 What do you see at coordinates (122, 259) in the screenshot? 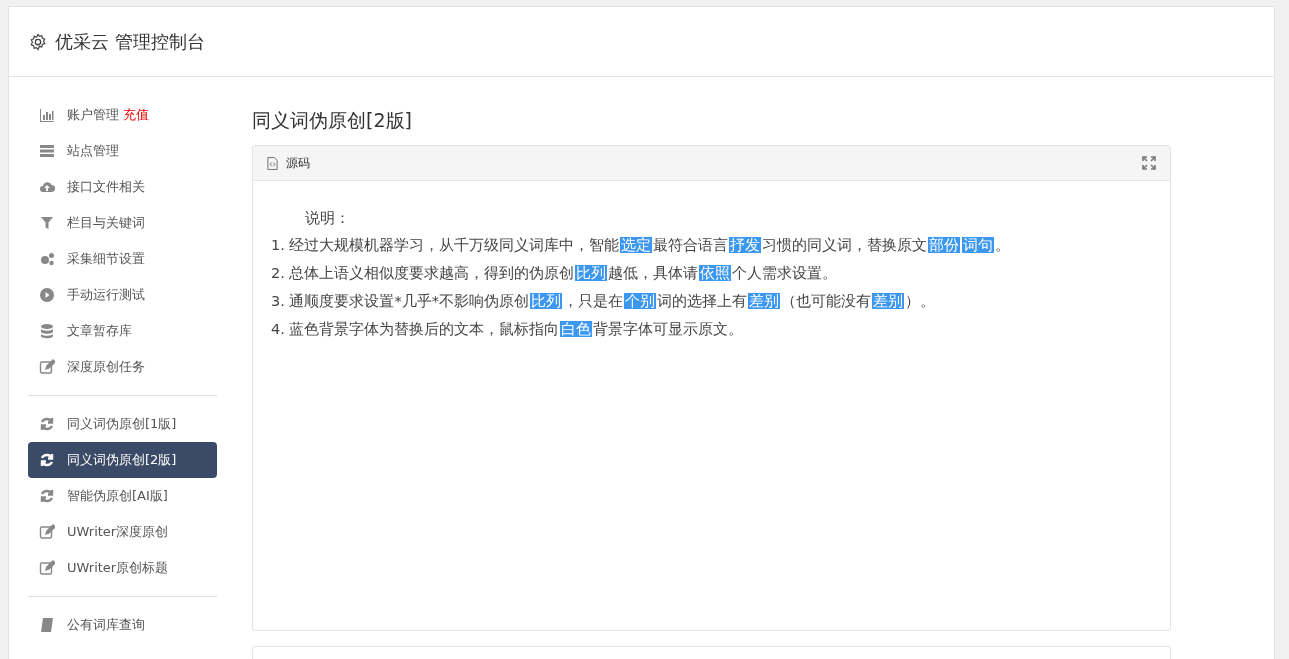
I see `sidebar-item: 采集细节设置` at bounding box center [122, 259].